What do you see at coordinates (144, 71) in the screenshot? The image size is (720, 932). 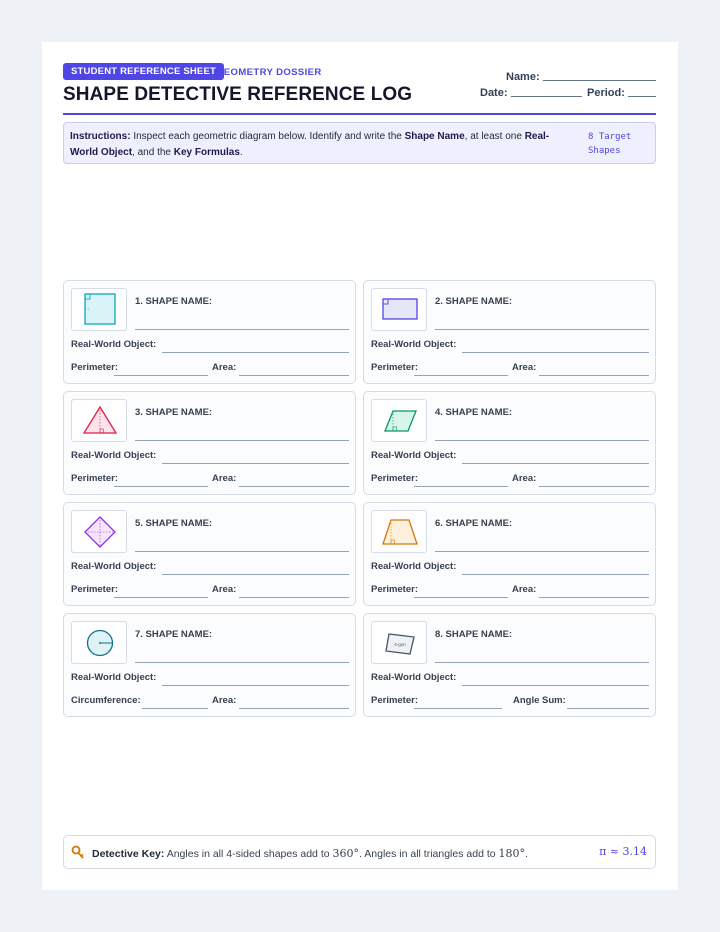 I see `reference-badge: STUDENT REFERENCE SHEET` at bounding box center [144, 71].